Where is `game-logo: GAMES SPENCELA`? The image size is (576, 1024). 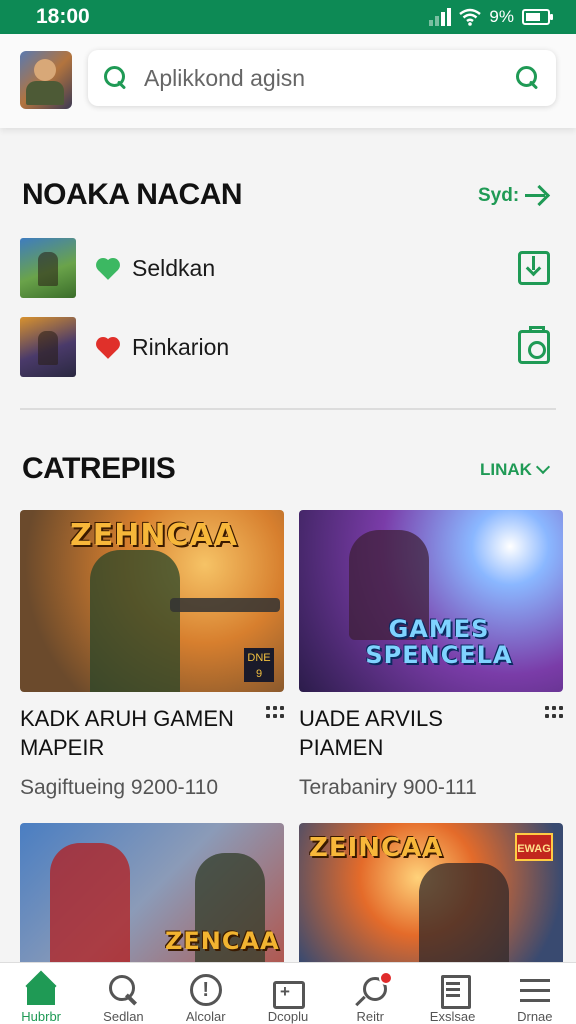
game-logo: GAMES SPENCELA is located at coordinates (439, 642).